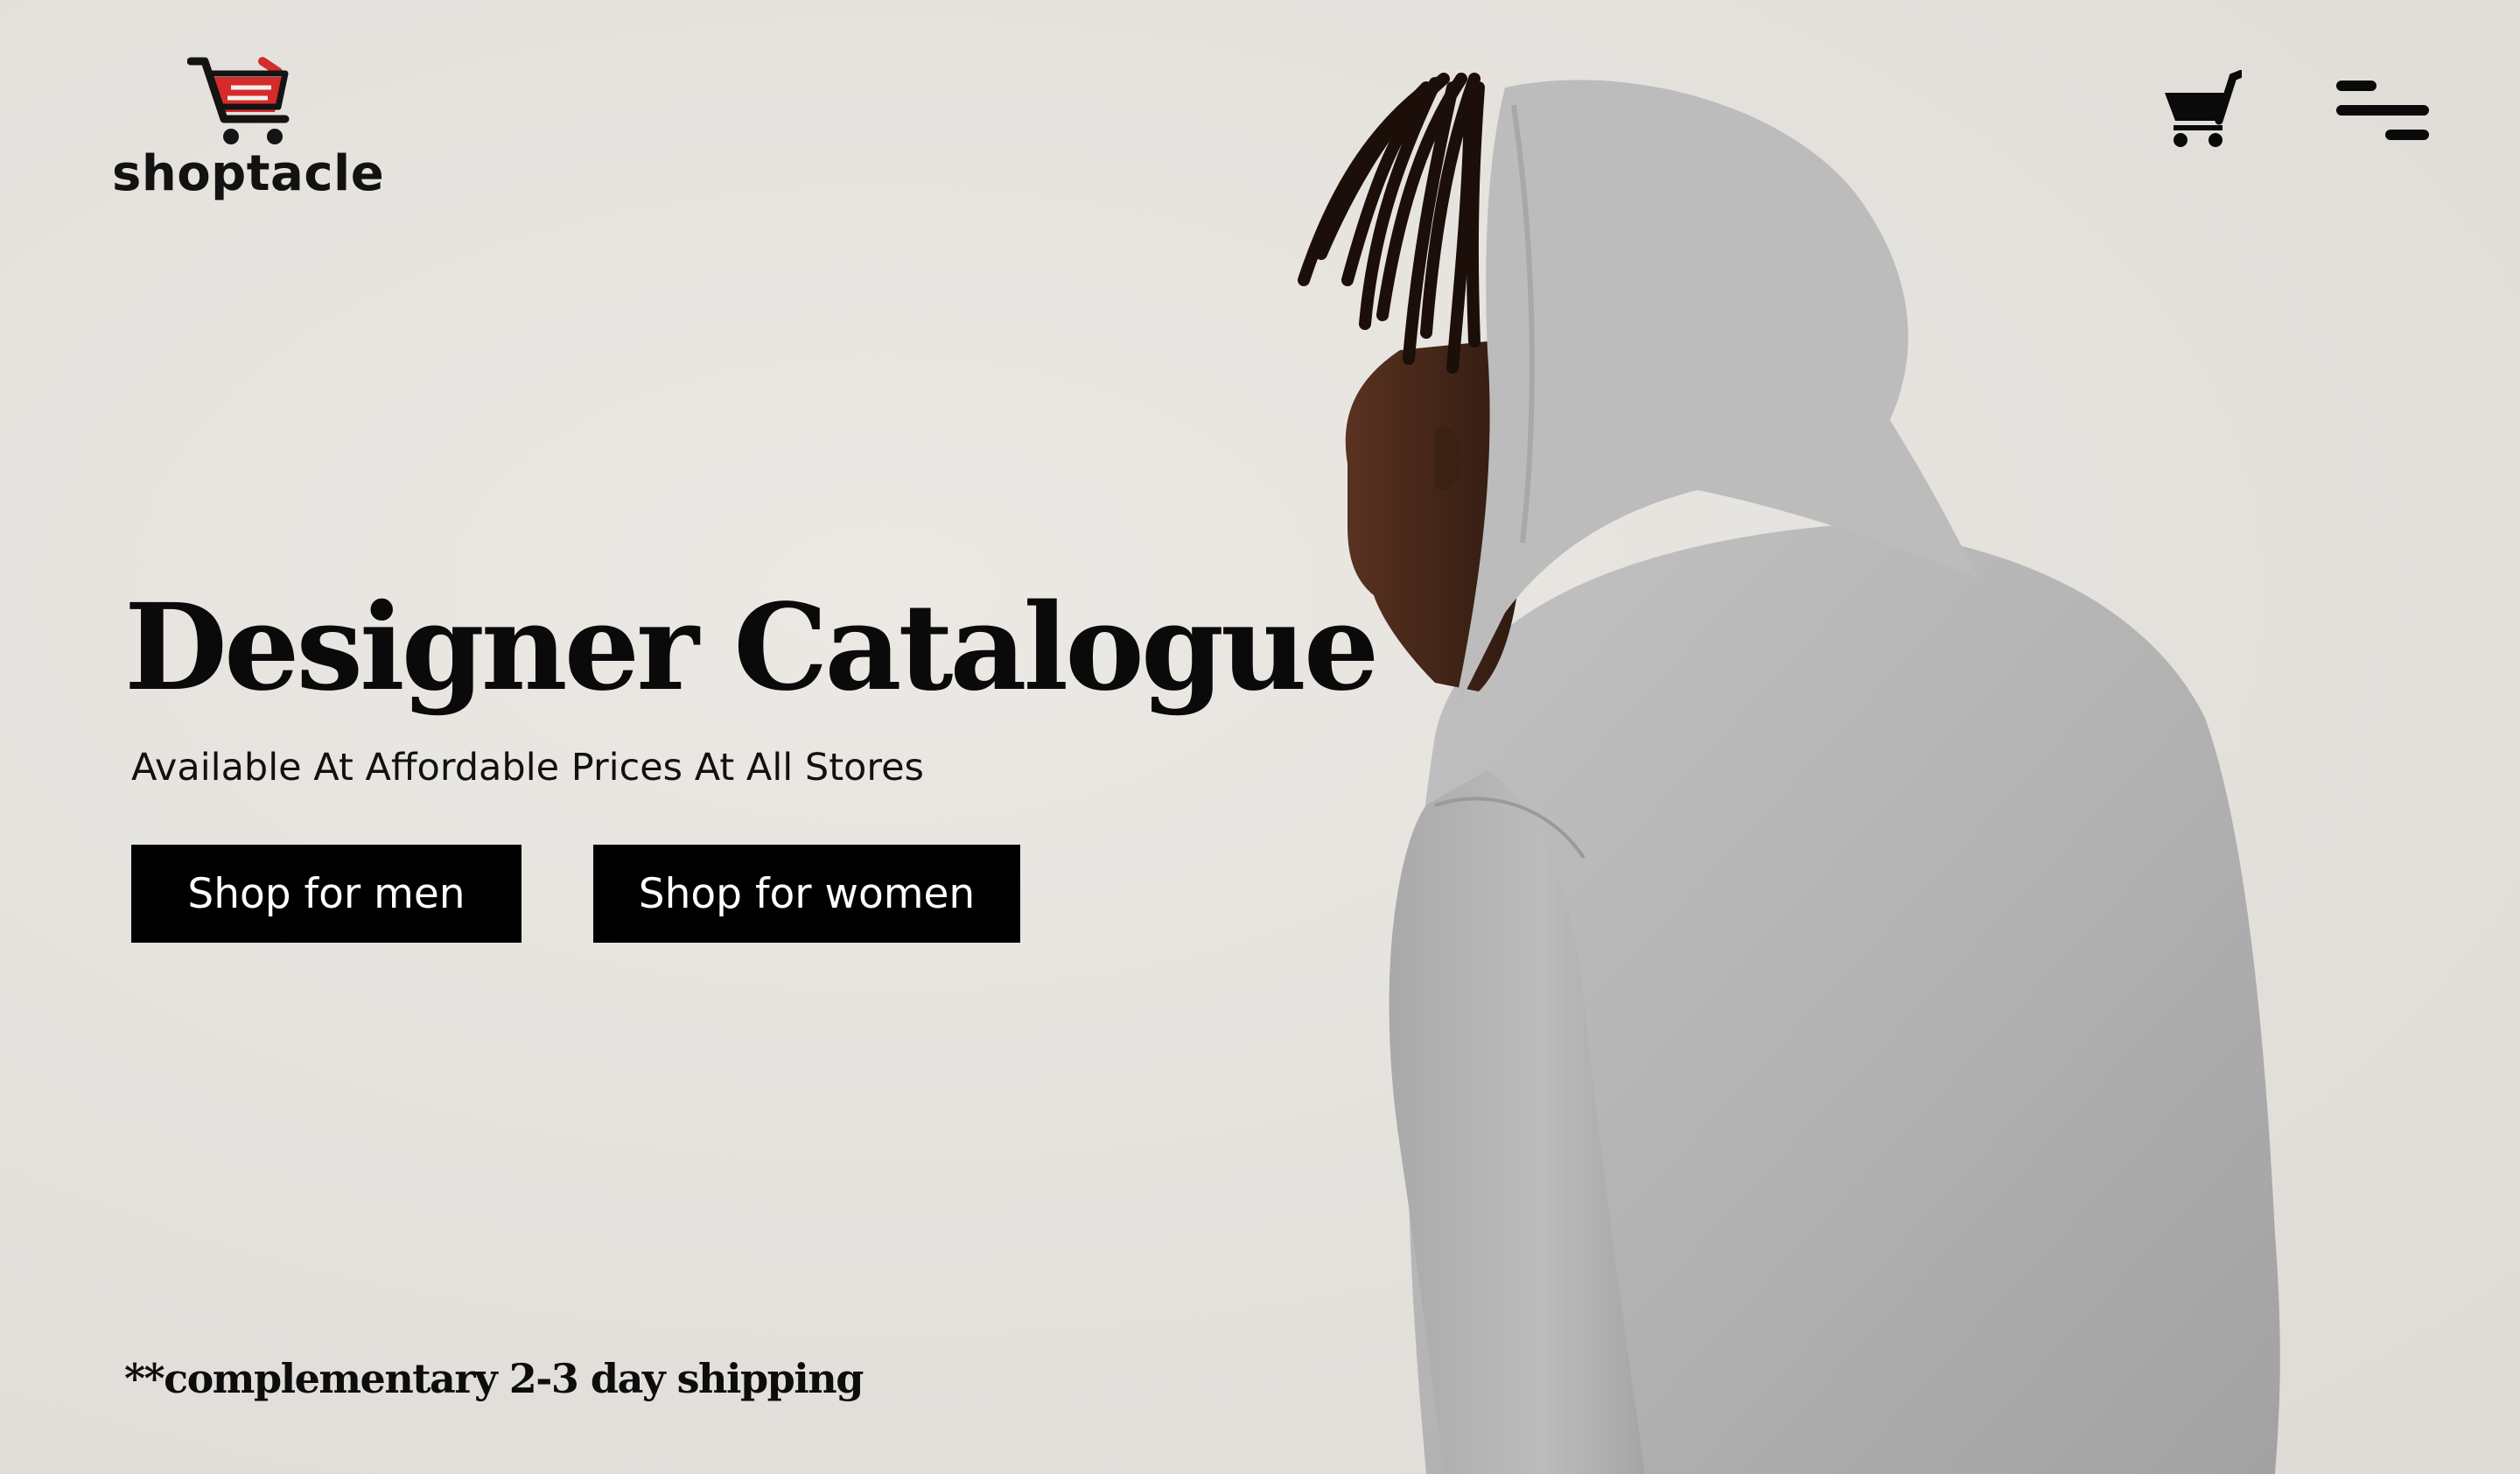  I want to click on menu-button, so click(2382, 110).